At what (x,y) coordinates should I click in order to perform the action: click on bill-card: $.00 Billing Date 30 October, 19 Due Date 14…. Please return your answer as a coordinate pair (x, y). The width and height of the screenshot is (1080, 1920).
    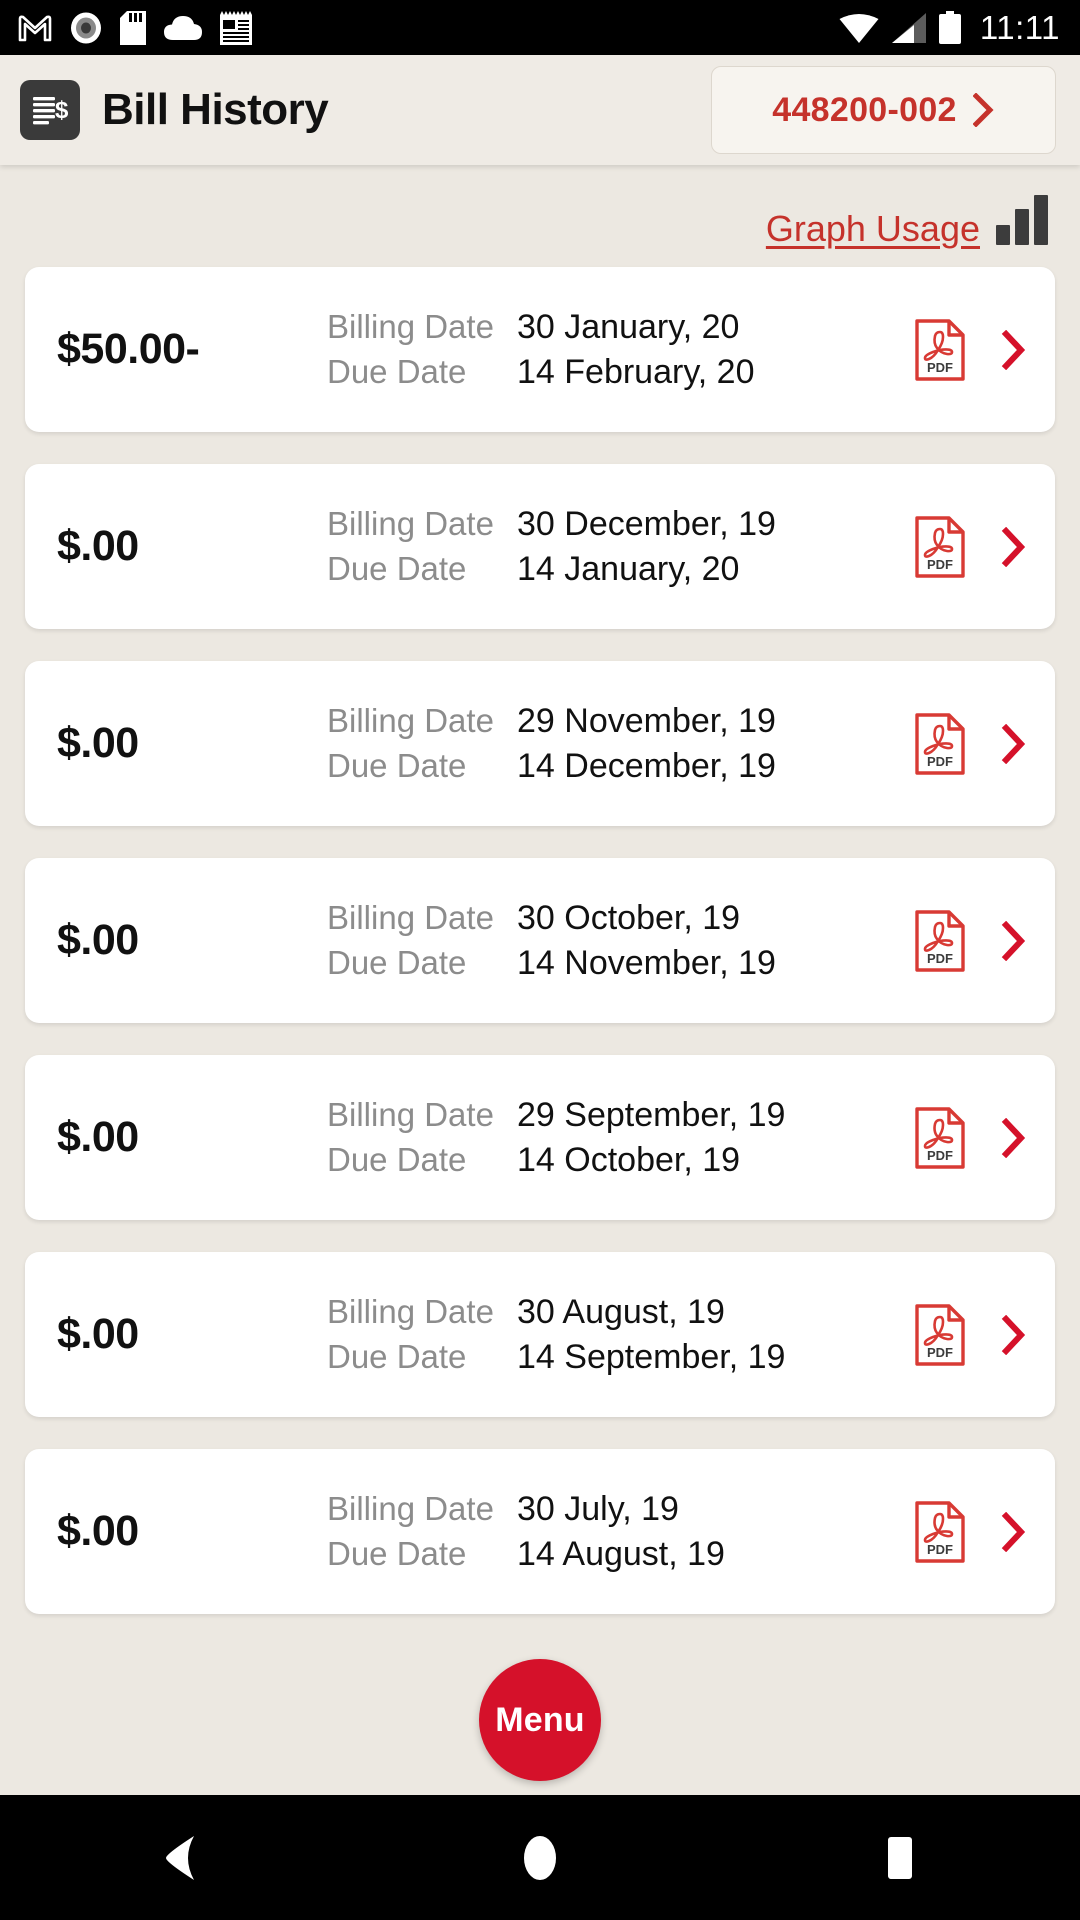
    Looking at the image, I should click on (540, 940).